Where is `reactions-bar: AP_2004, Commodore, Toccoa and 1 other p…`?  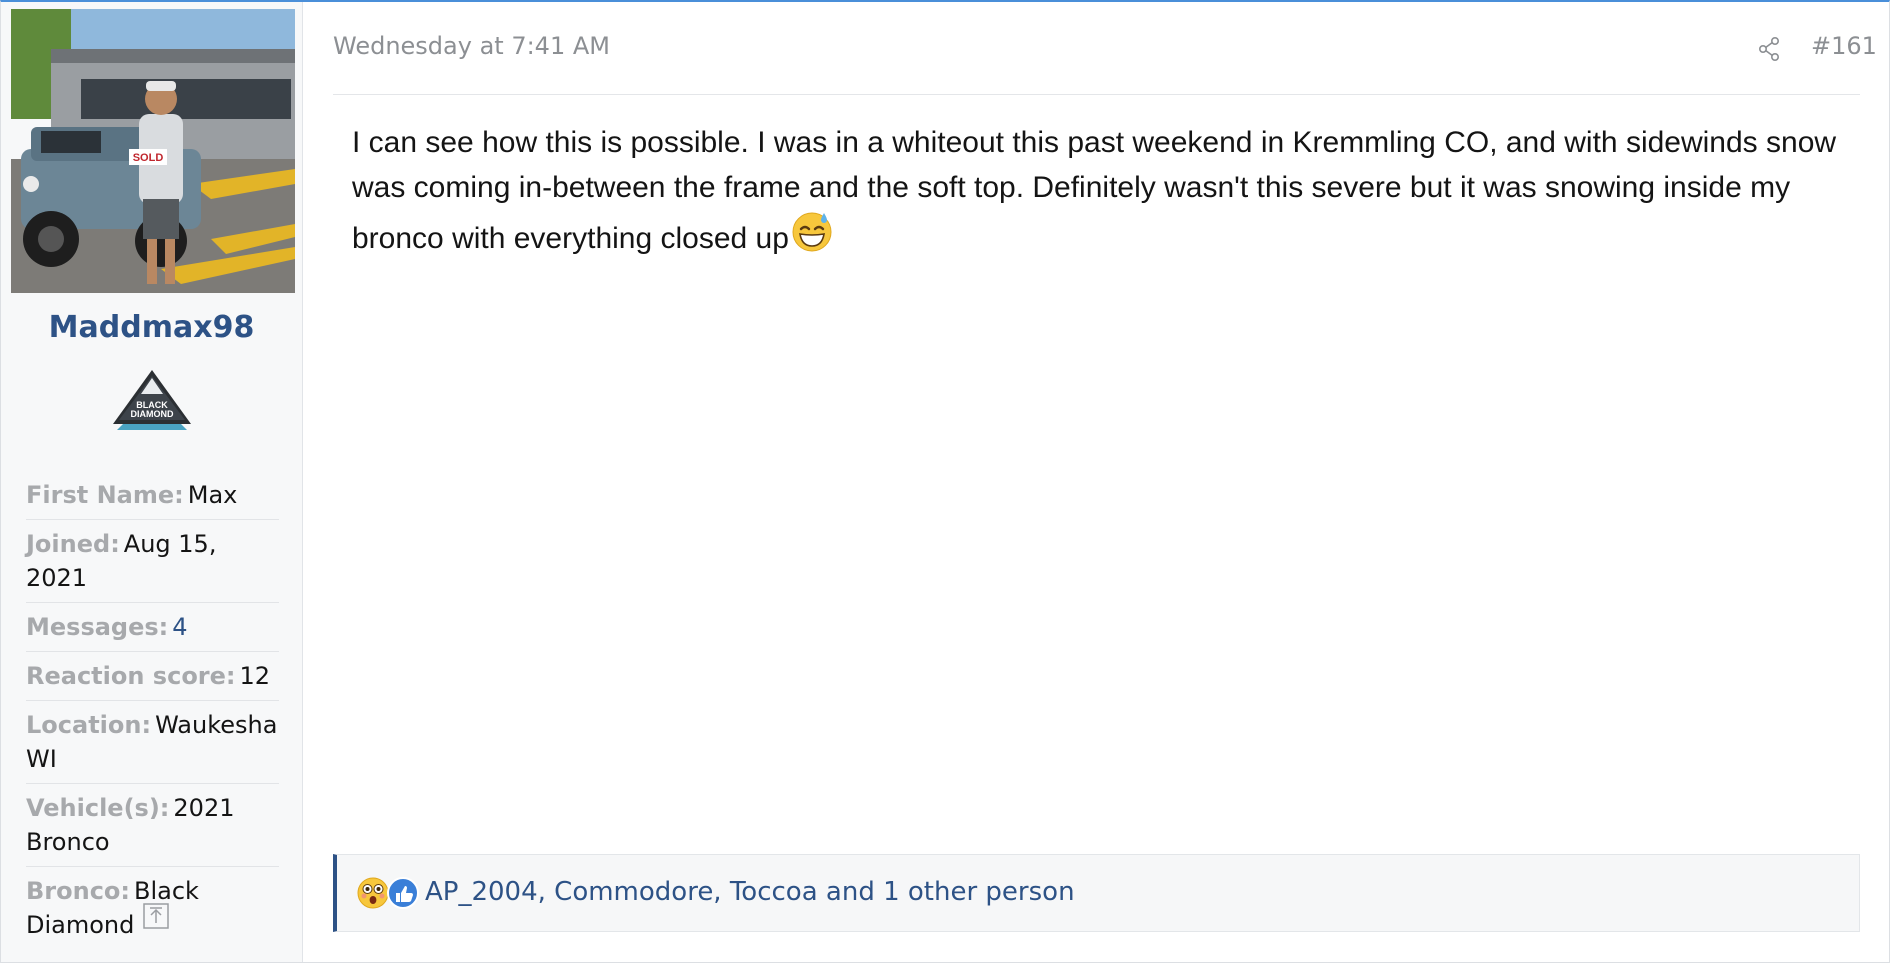 reactions-bar: AP_2004, Commodore, Toccoa and 1 other p… is located at coordinates (1096, 893).